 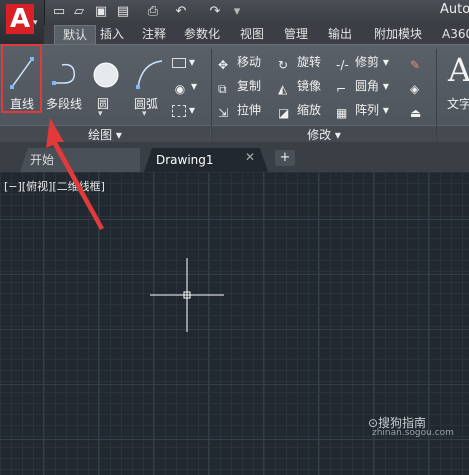 I want to click on open-file-icon: ▱, so click(x=79, y=12).